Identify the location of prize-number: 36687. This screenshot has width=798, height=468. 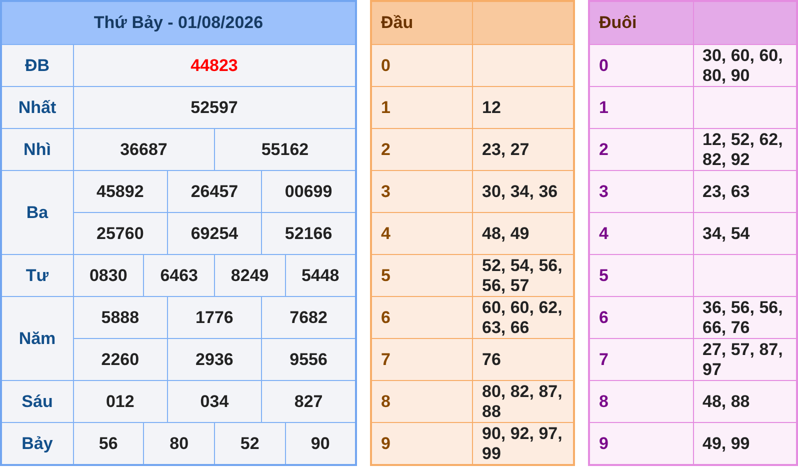
(143, 149).